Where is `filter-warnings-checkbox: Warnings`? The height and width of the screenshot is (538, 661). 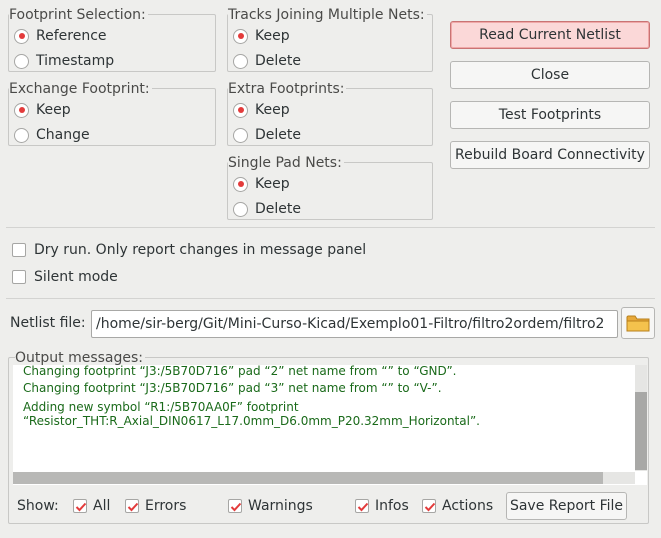 filter-warnings-checkbox: Warnings is located at coordinates (270, 506).